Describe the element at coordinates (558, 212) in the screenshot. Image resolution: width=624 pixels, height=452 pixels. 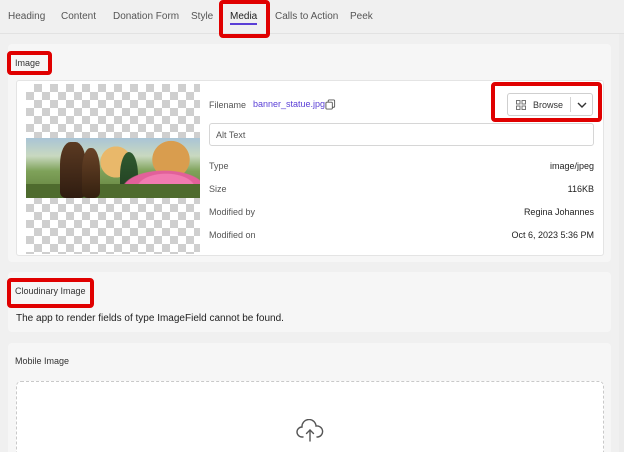
I see `meta-modified-by-value: Regina Johannes` at that location.